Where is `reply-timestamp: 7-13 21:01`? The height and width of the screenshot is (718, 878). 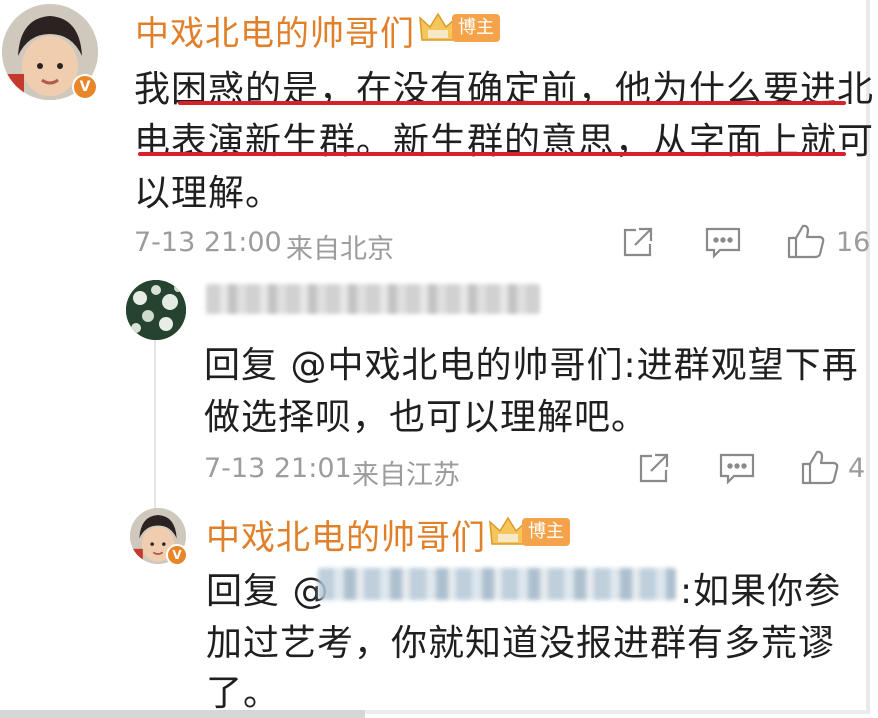 reply-timestamp: 7-13 21:01 is located at coordinates (278, 468).